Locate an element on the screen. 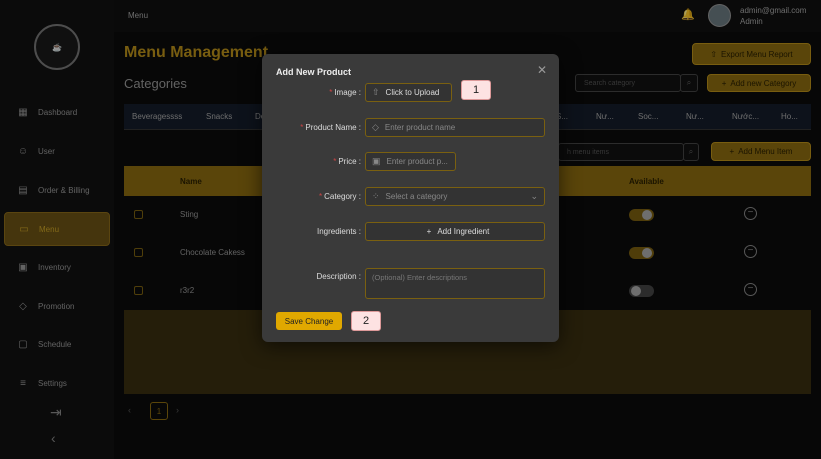 This screenshot has width=821, height=459. ingredients-label: Ingredients : is located at coordinates (338, 231).